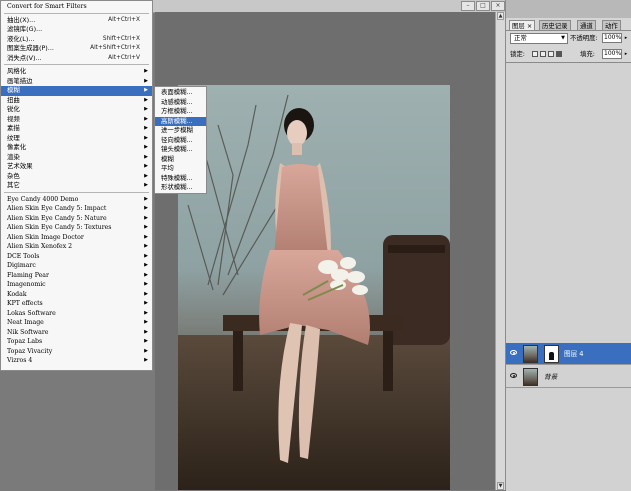 The height and width of the screenshot is (491, 631). Describe the element at coordinates (26, 284) in the screenshot. I see `menu-item-label: Imagenomic` at that location.